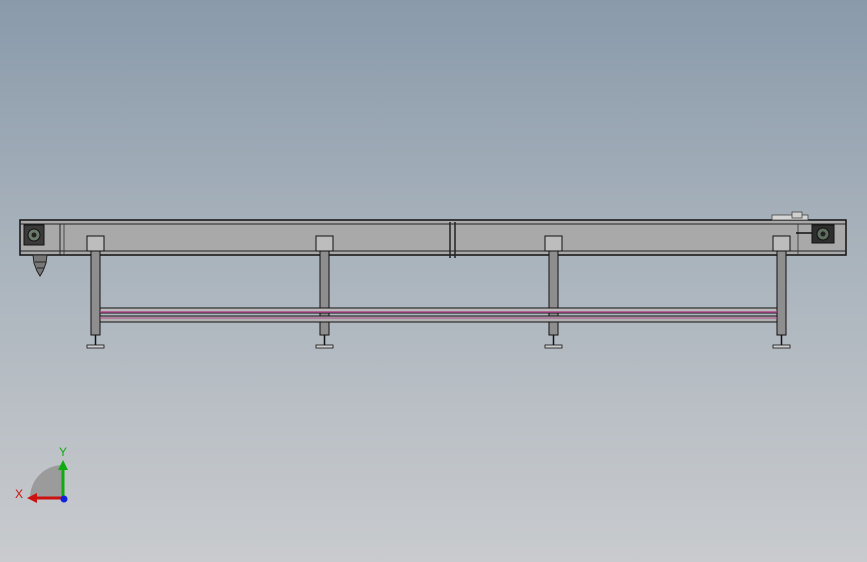 The width and height of the screenshot is (867, 562). I want to click on conveyor-beam, so click(433, 238).